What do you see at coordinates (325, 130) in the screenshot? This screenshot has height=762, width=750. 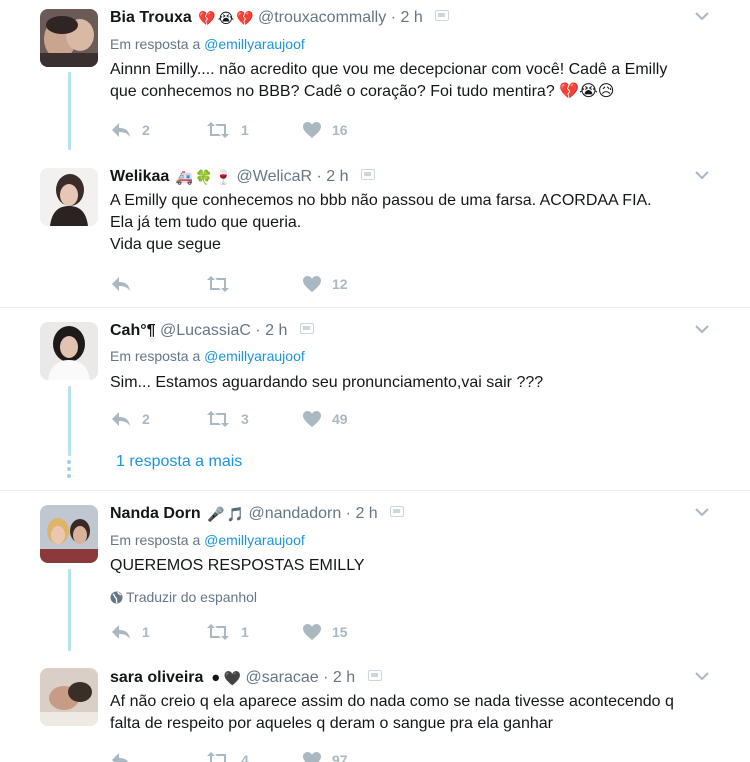 I see `like-button: 16` at bounding box center [325, 130].